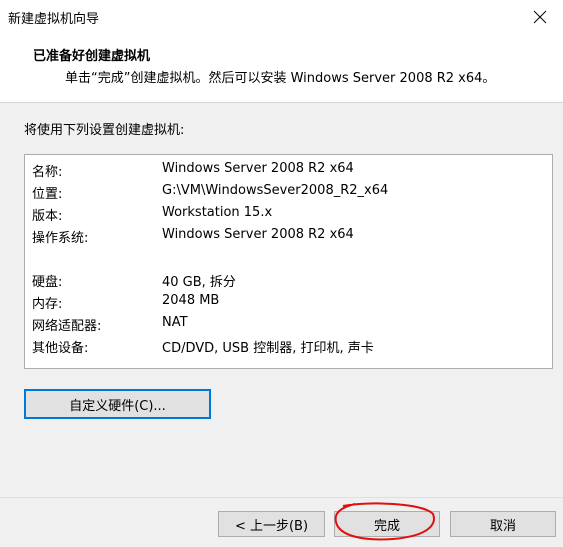  Describe the element at coordinates (191, 300) in the screenshot. I see `setting-value: 2048 MB` at that location.